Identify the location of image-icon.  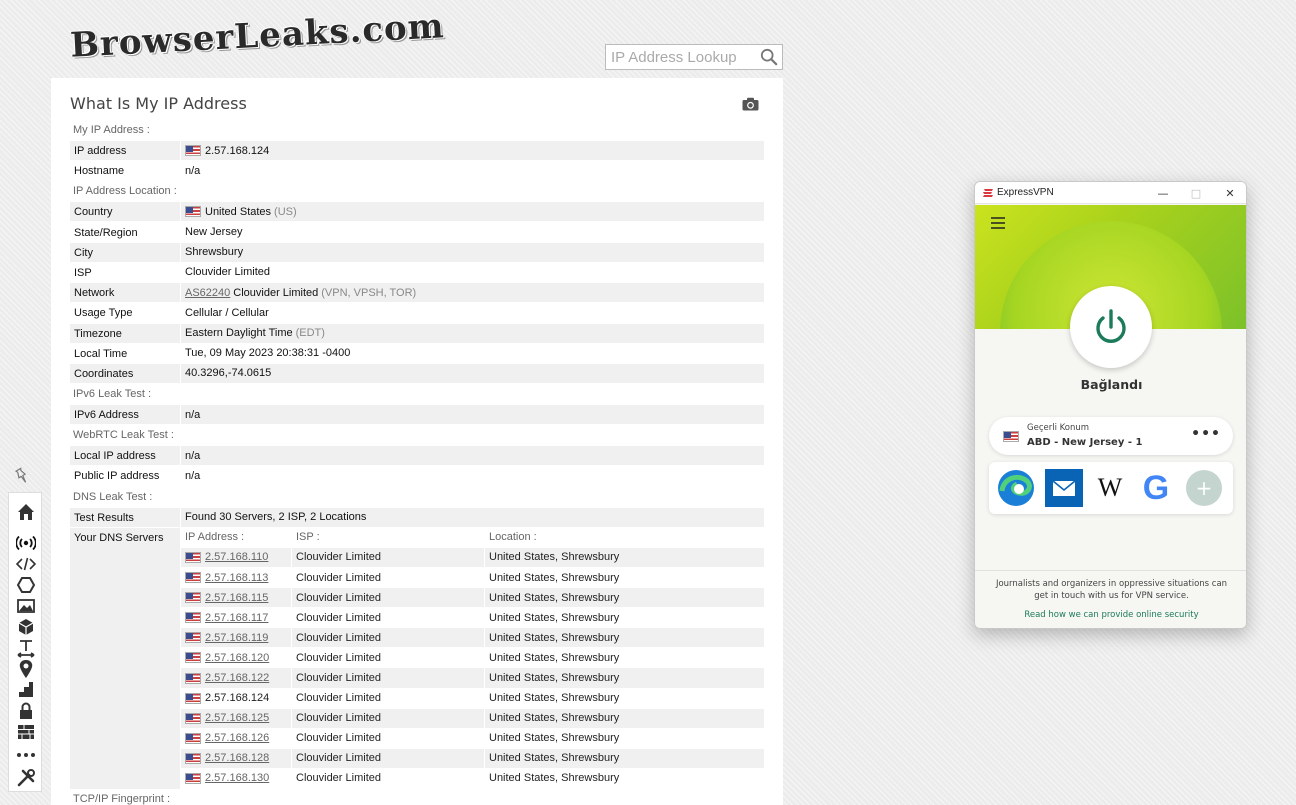
(26, 606).